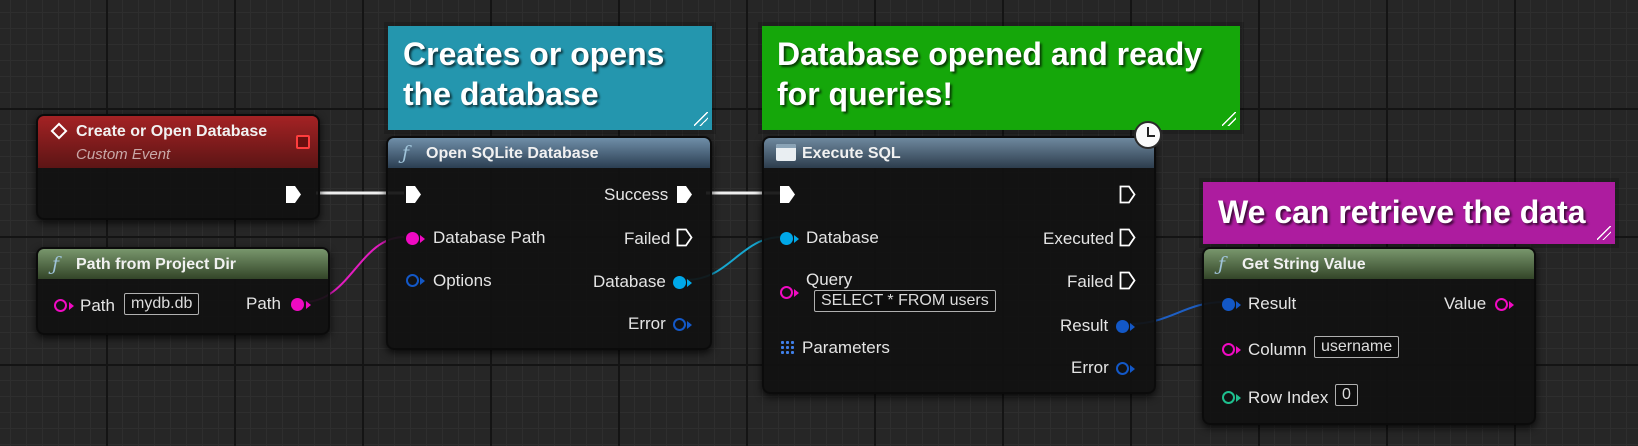 Image resolution: width=1638 pixels, height=446 pixels. Describe the element at coordinates (489, 237) in the screenshot. I see `pin-label-database-path: Database Path` at that location.